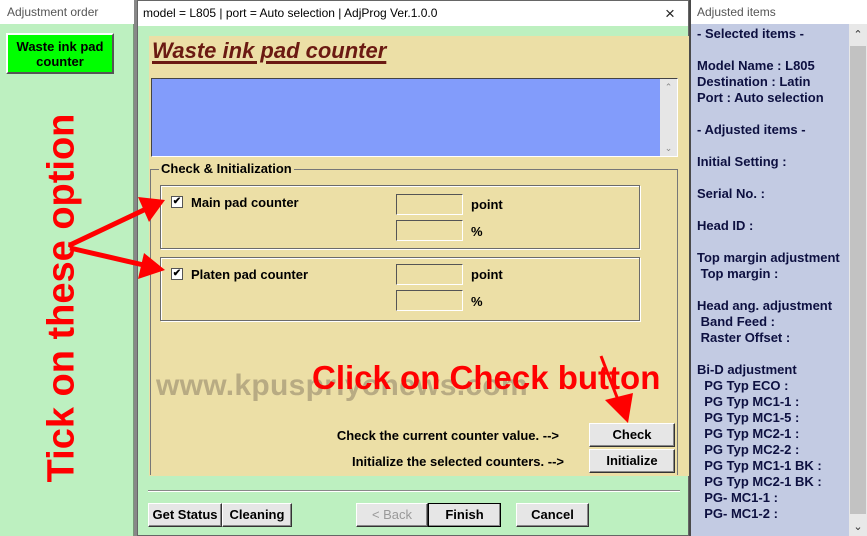 This screenshot has height=536, width=867. I want to click on adjusted-item-line: PG Typ MC1-1 :, so click(748, 401).